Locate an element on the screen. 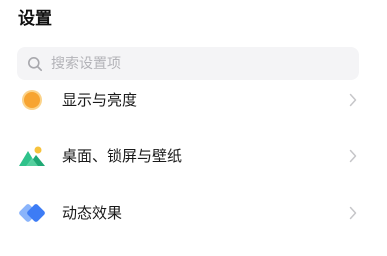  settings-item-label: 动态效果 is located at coordinates (92, 213).